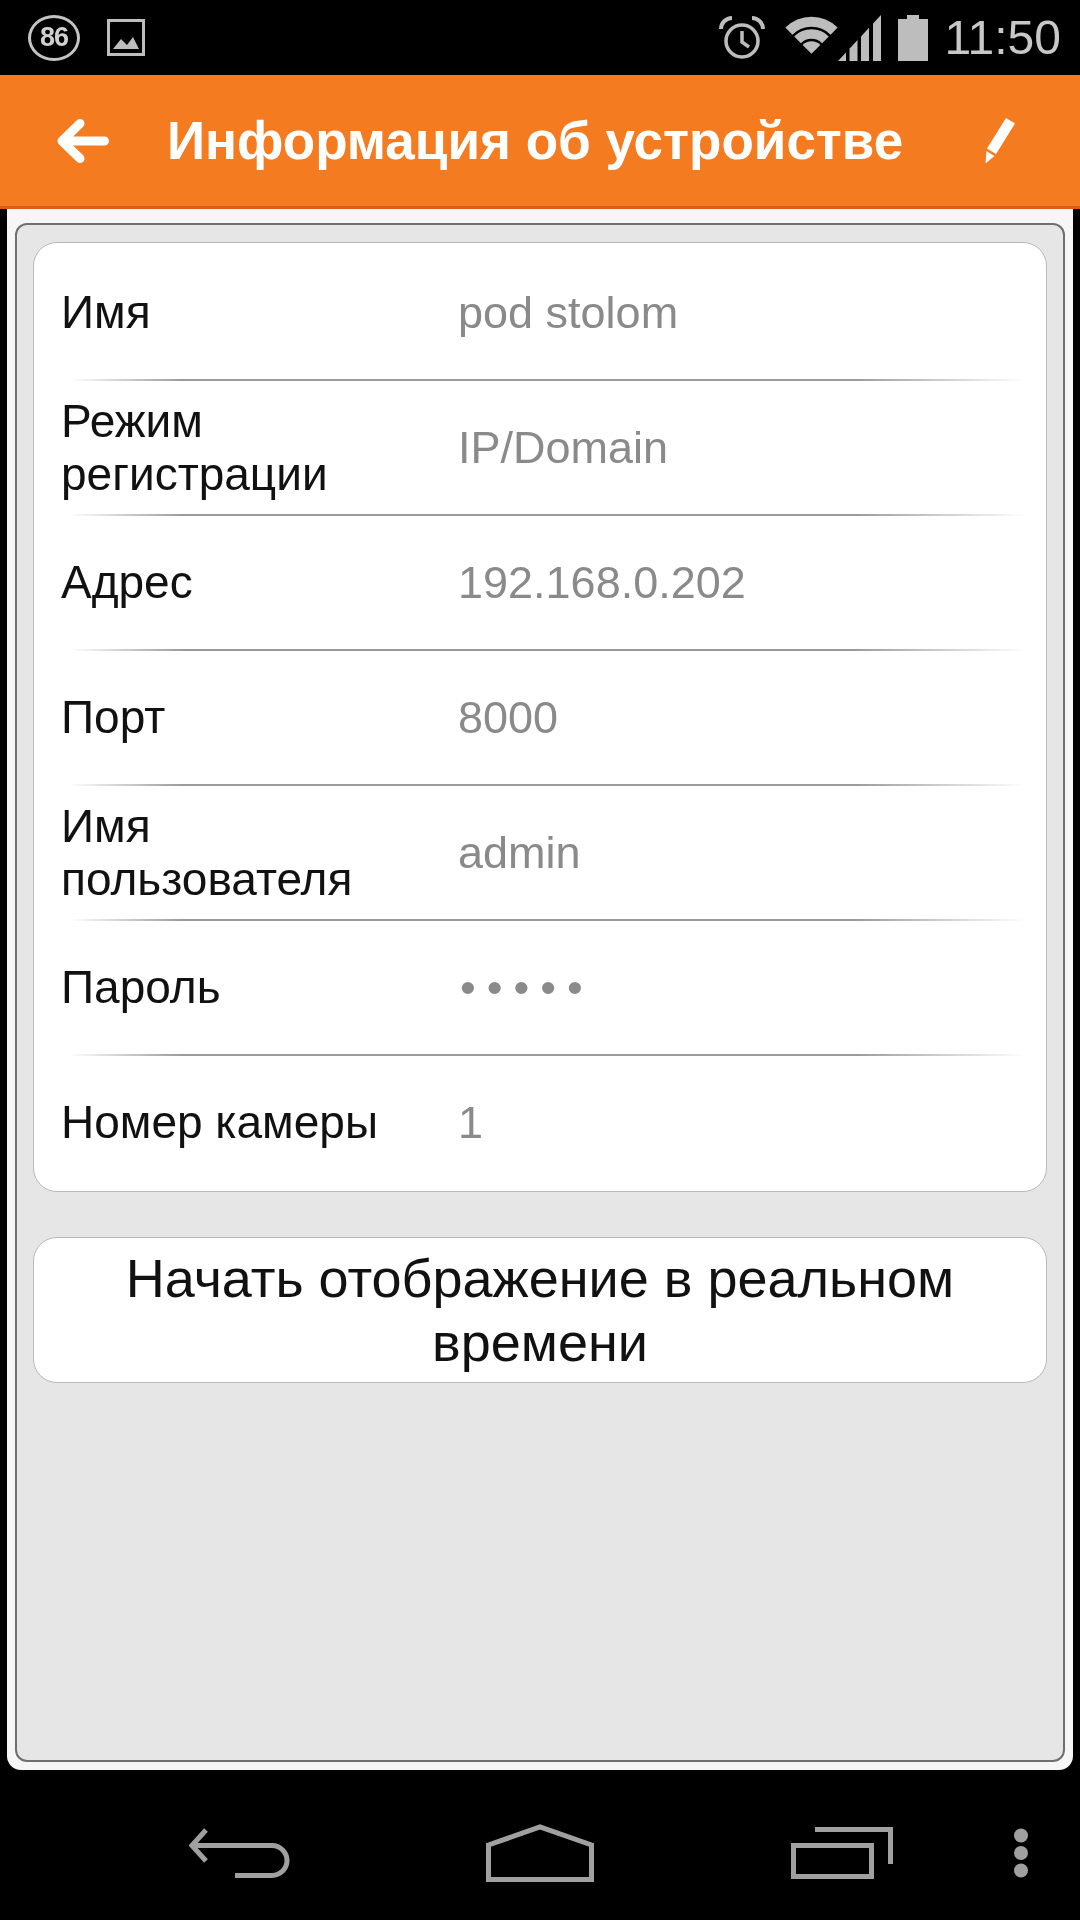 The width and height of the screenshot is (1080, 1920). What do you see at coordinates (742, 37) in the screenshot?
I see `alarm-clock-icon` at bounding box center [742, 37].